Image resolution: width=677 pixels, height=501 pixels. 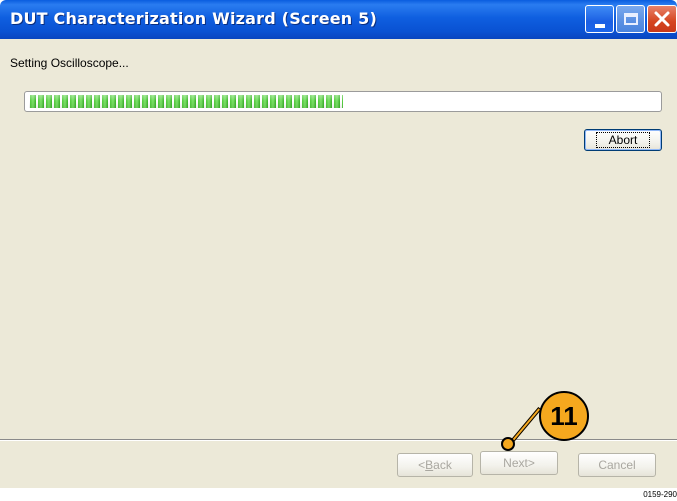 I want to click on maximize-button, so click(x=630, y=19).